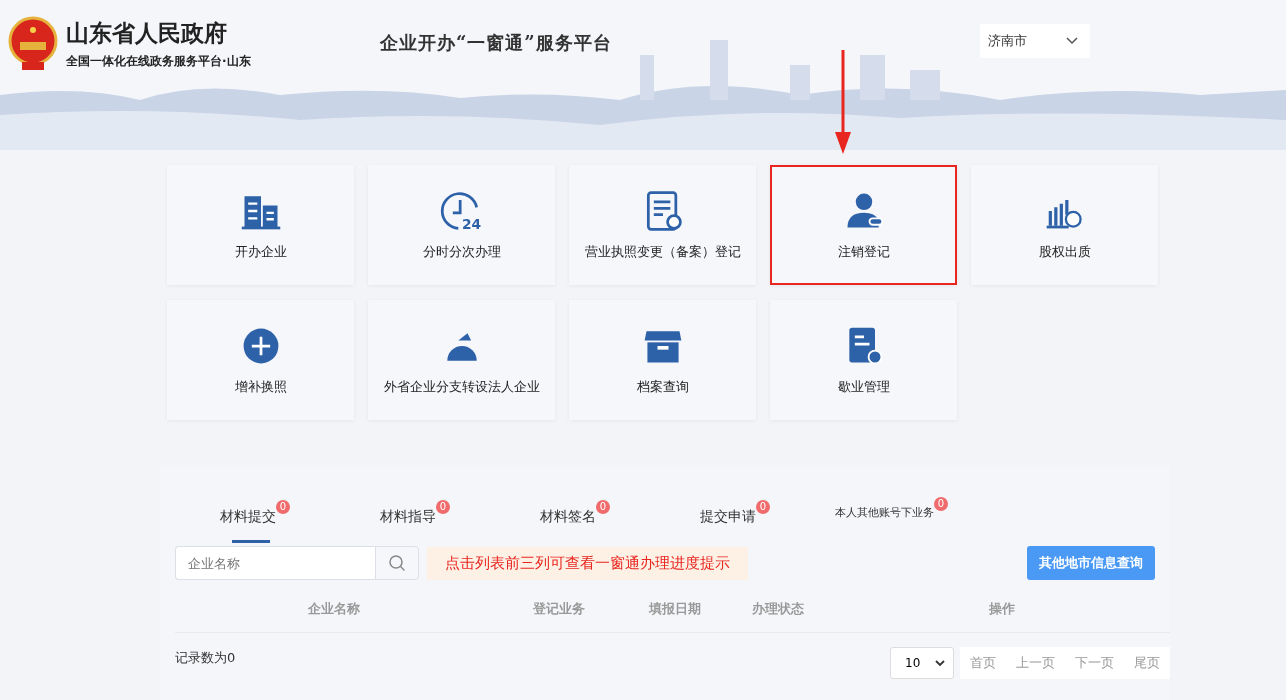  I want to click on service-tile: 档案查询, so click(662, 360).